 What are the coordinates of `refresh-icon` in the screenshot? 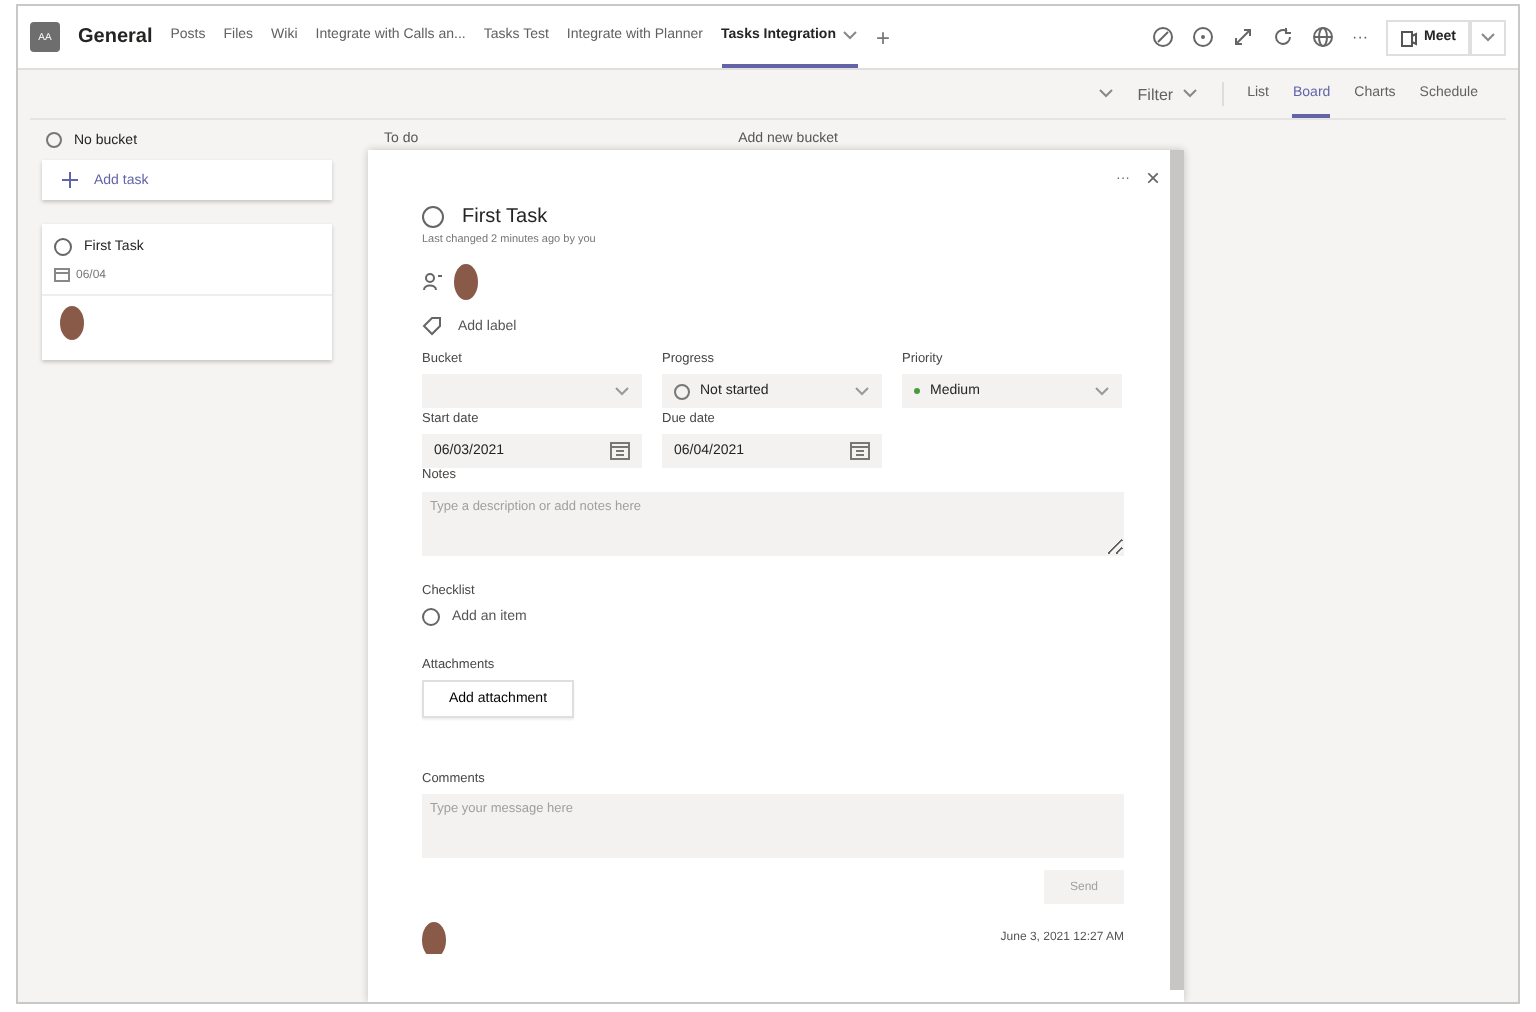 It's located at (1283, 37).